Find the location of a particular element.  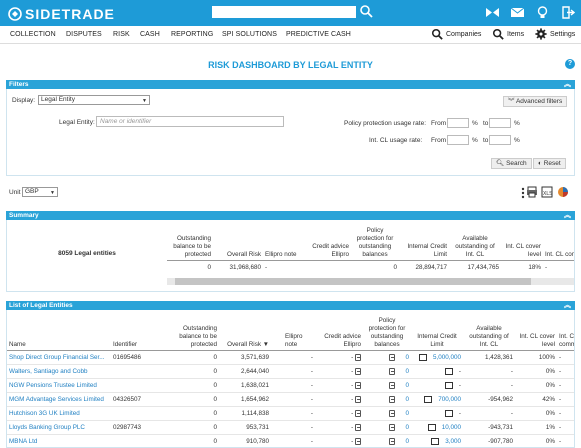

intcl-to-input is located at coordinates (500, 140).